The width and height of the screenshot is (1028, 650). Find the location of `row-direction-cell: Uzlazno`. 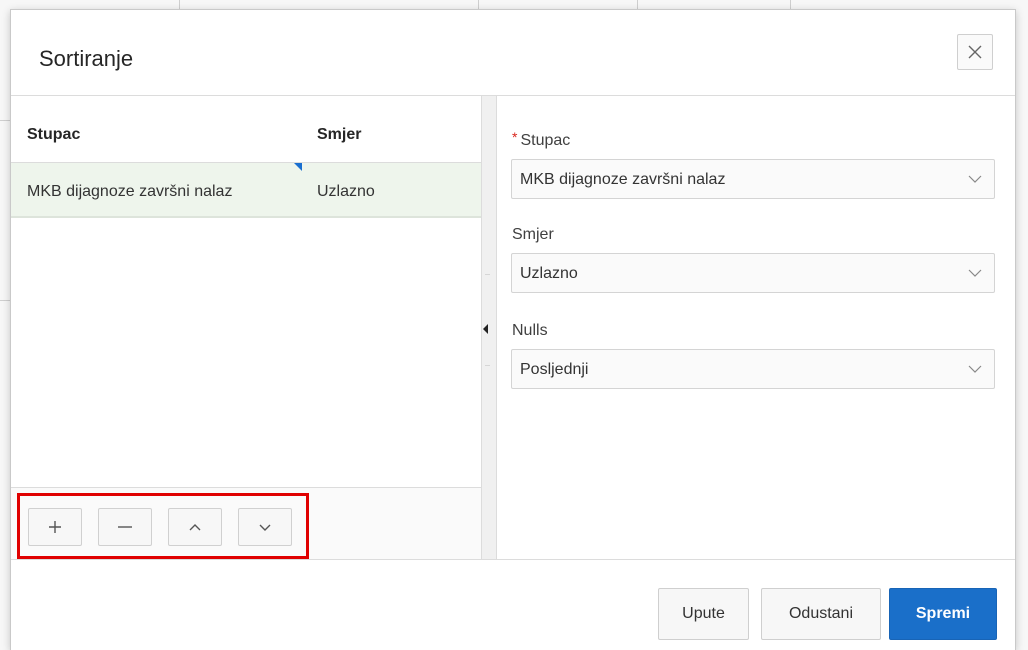

row-direction-cell: Uzlazno is located at coordinates (346, 191).